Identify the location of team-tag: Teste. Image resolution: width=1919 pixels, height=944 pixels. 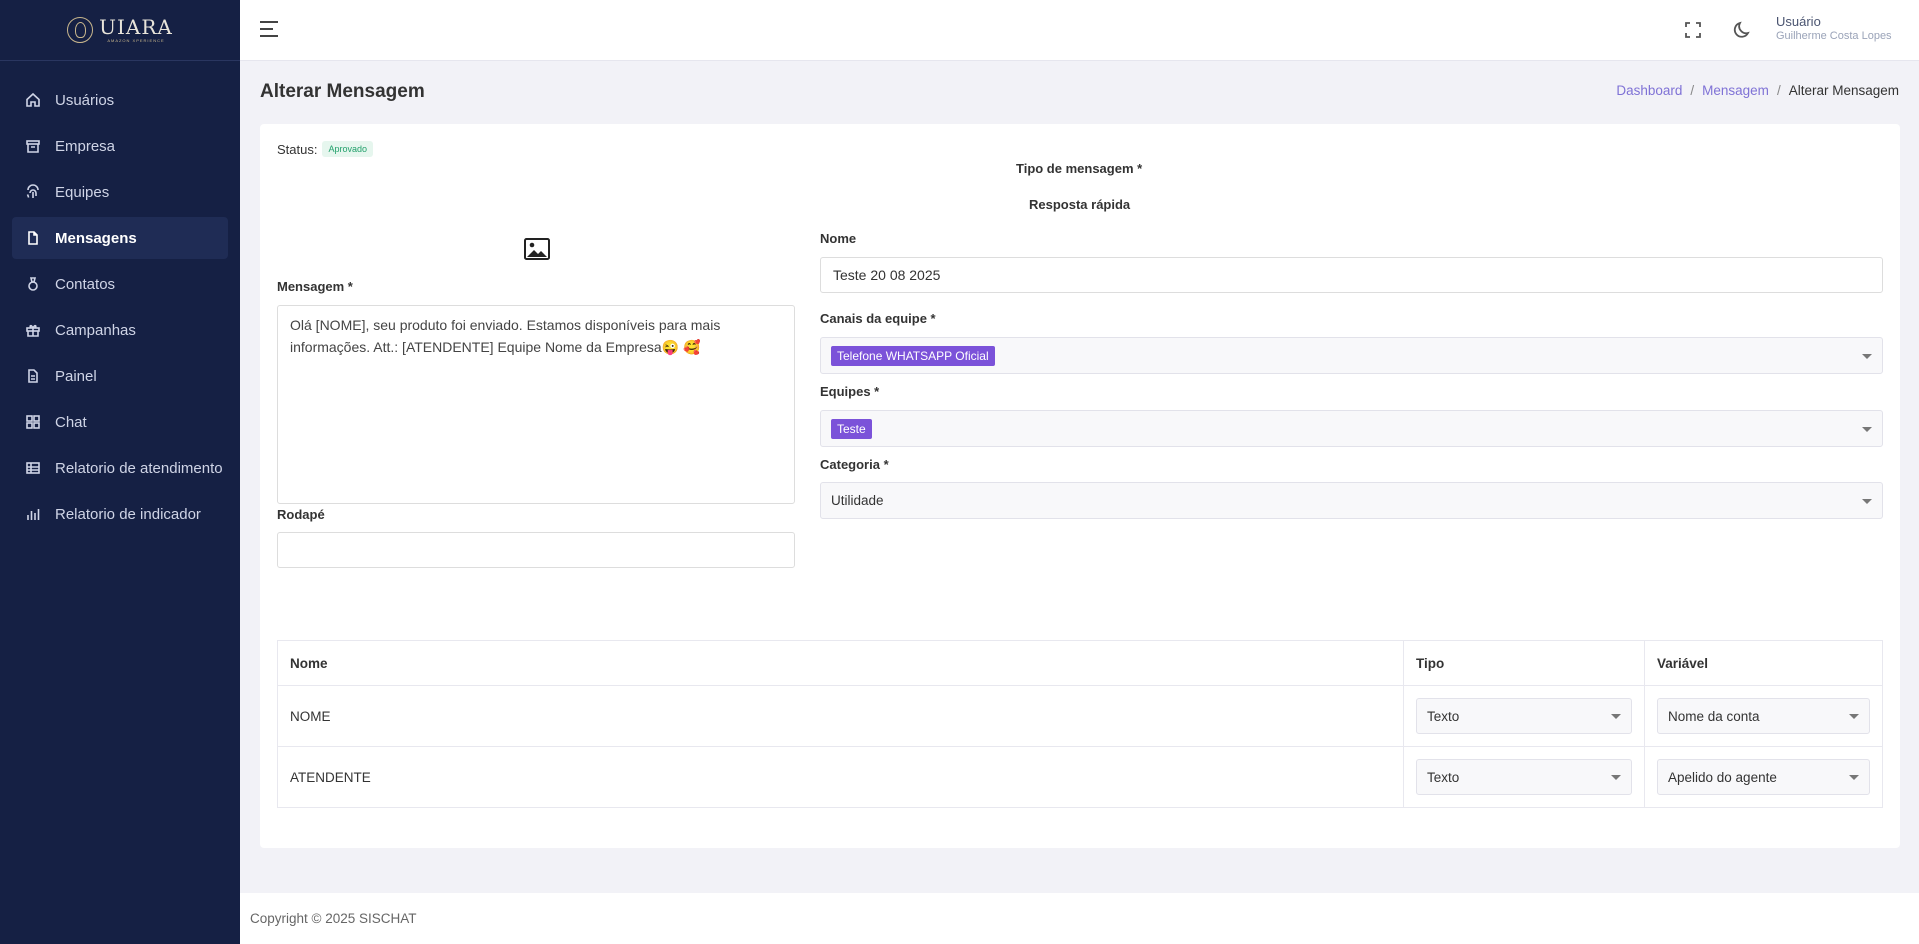
(851, 428).